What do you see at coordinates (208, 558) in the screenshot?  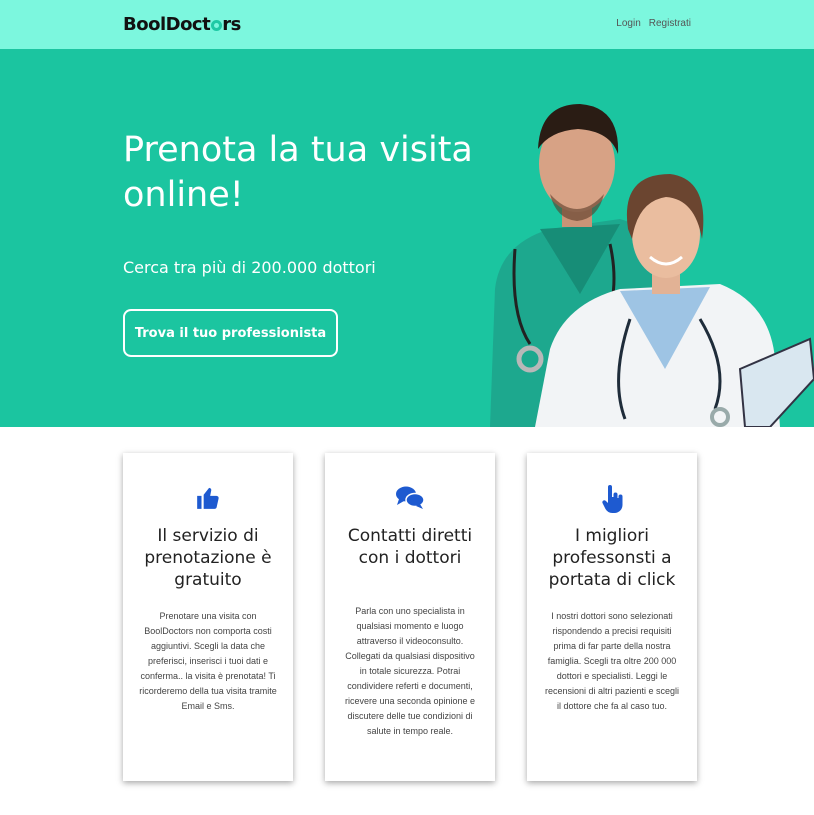 I see `feature-title: Il servizio di prenotazione è gratuito` at bounding box center [208, 558].